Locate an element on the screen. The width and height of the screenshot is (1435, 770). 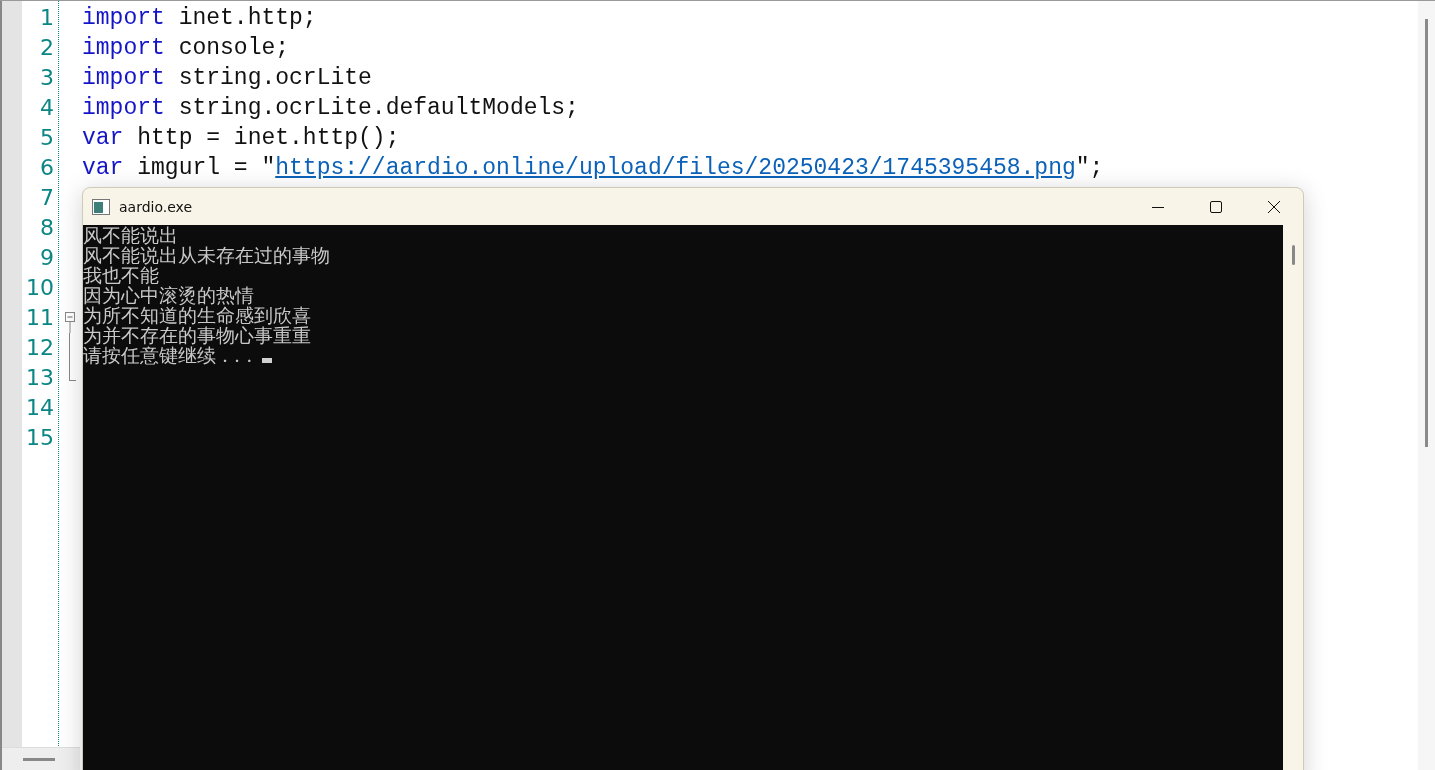
console-line: 风不能说出从未存在过的事物 is located at coordinates (206, 255).